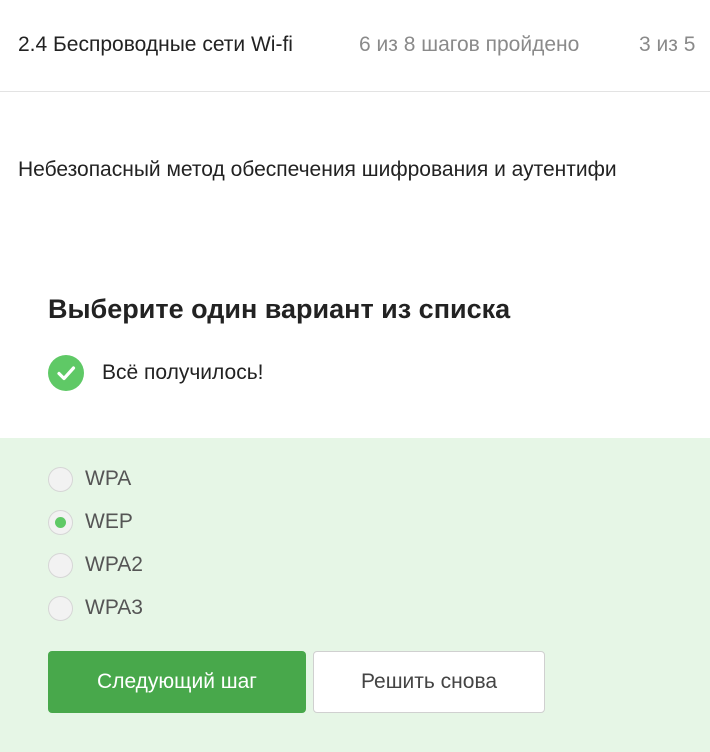 Image resolution: width=710 pixels, height=752 pixels. What do you see at coordinates (177, 682) in the screenshot?
I see `next-step-button: Следующий шаг` at bounding box center [177, 682].